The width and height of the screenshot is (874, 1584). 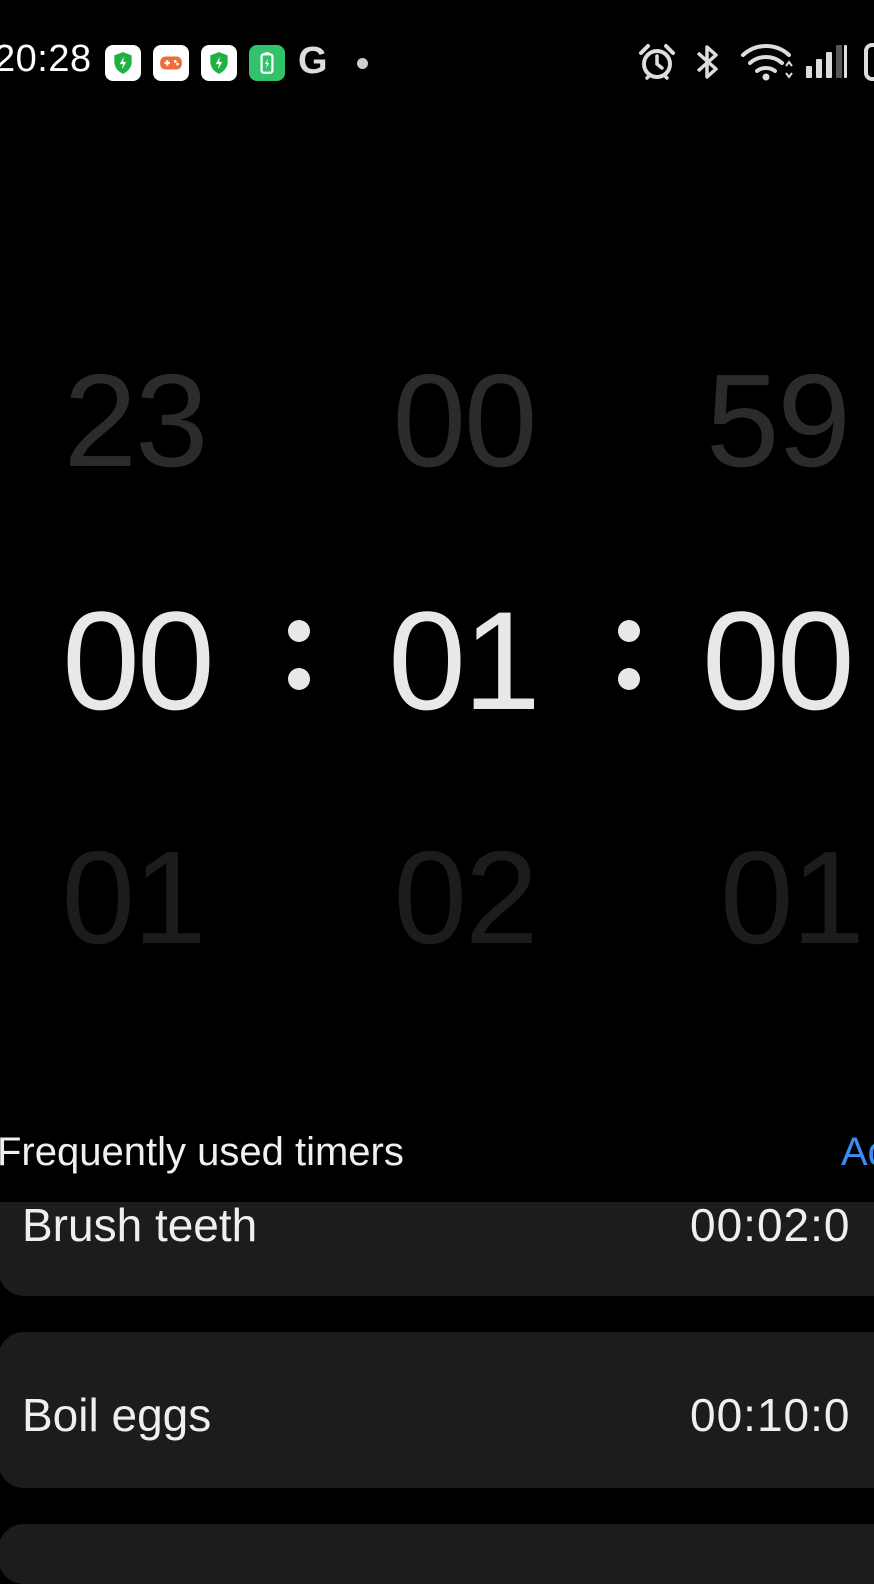 I want to click on hours-next: 01, so click(x=133, y=897).